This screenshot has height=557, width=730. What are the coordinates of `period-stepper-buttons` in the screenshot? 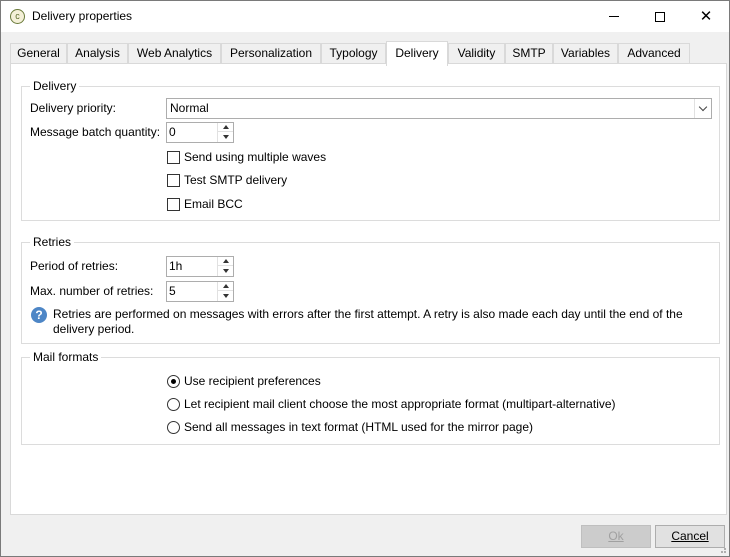 It's located at (225, 266).